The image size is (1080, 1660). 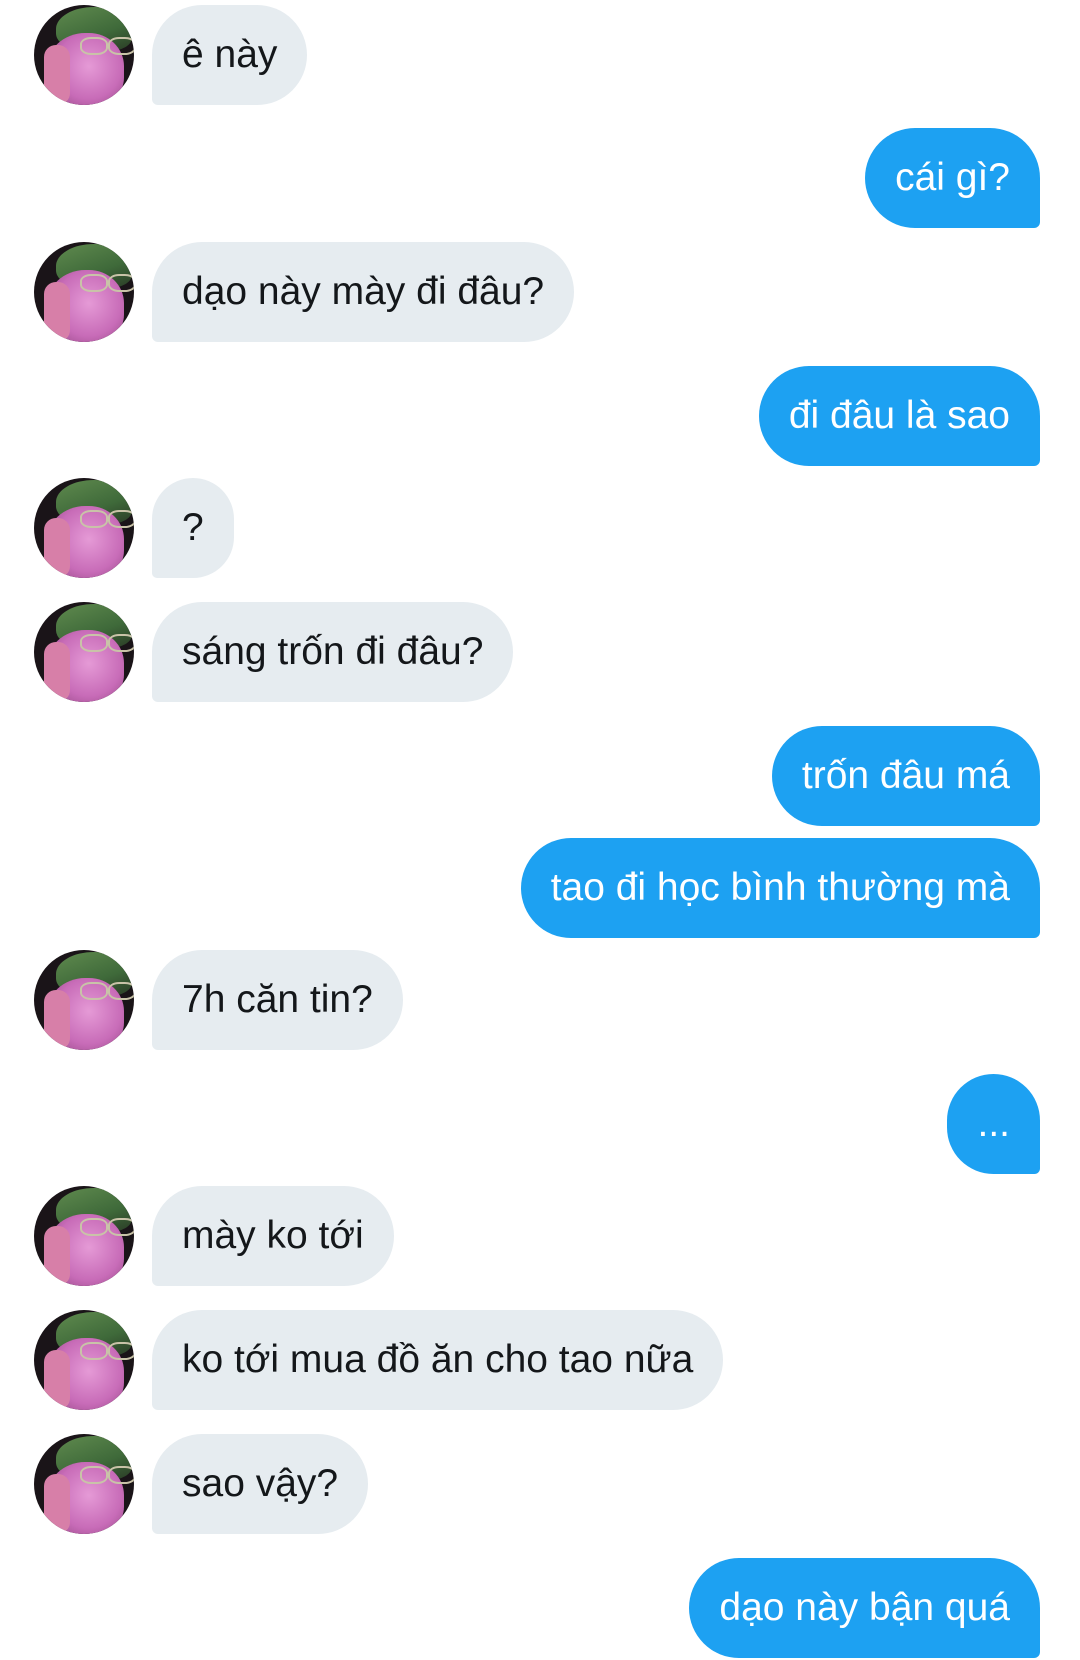 I want to click on outgoing-message-bubble: tao đi học bình thường mà, so click(x=780, y=888).